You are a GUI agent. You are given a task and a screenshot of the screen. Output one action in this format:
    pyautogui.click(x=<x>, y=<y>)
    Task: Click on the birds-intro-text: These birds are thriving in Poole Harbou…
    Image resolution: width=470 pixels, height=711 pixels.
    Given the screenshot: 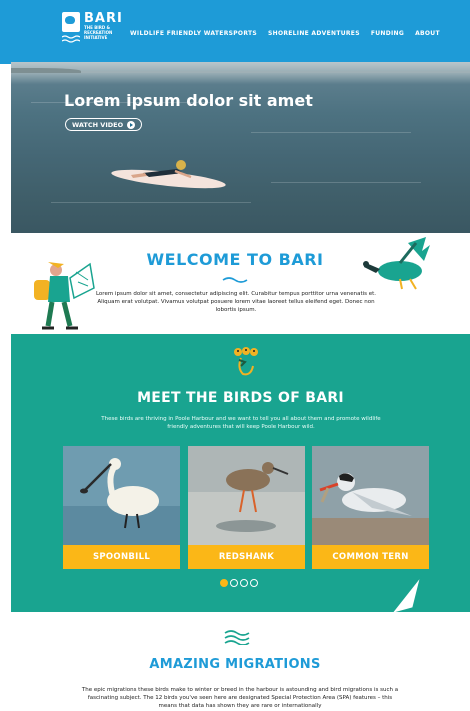 What is the action you would take?
    pyautogui.click(x=241, y=423)
    